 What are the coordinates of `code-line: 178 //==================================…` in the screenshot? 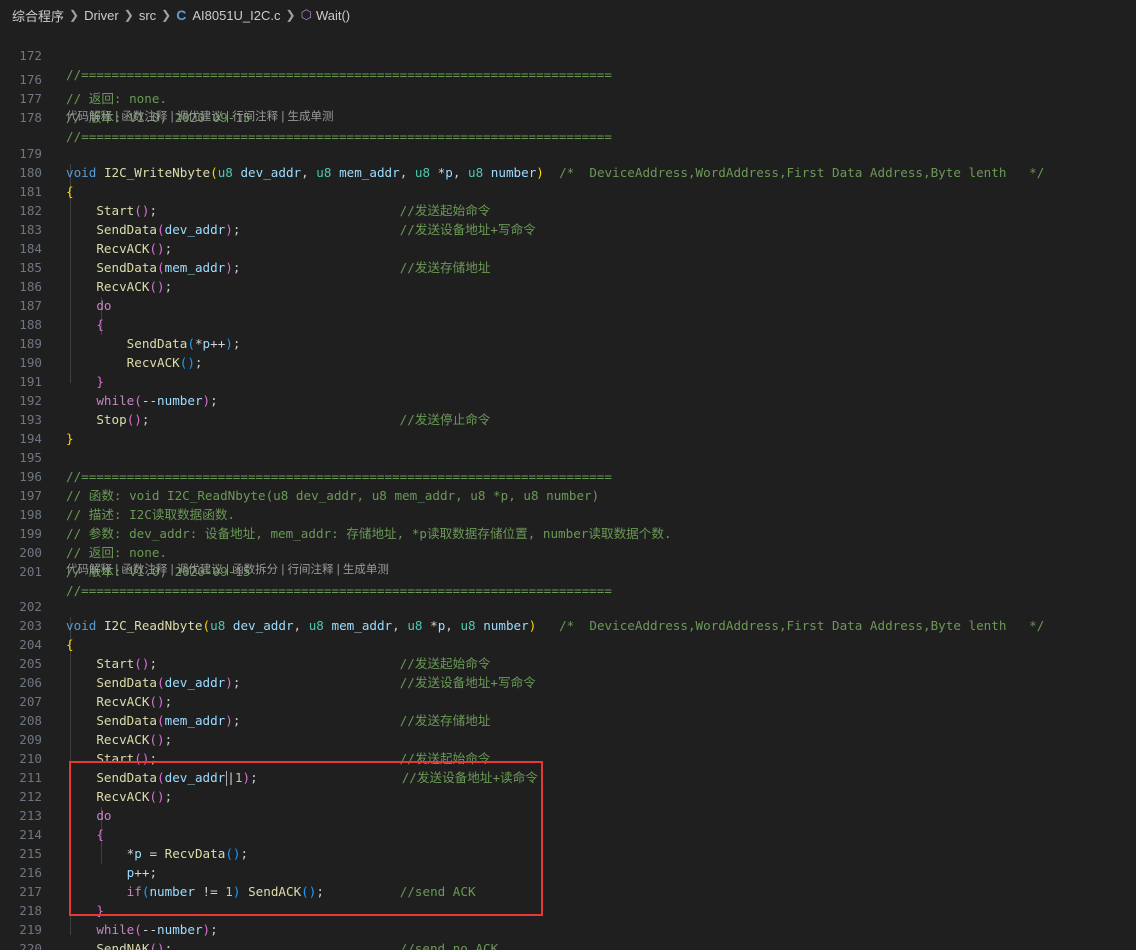 It's located at (568, 116).